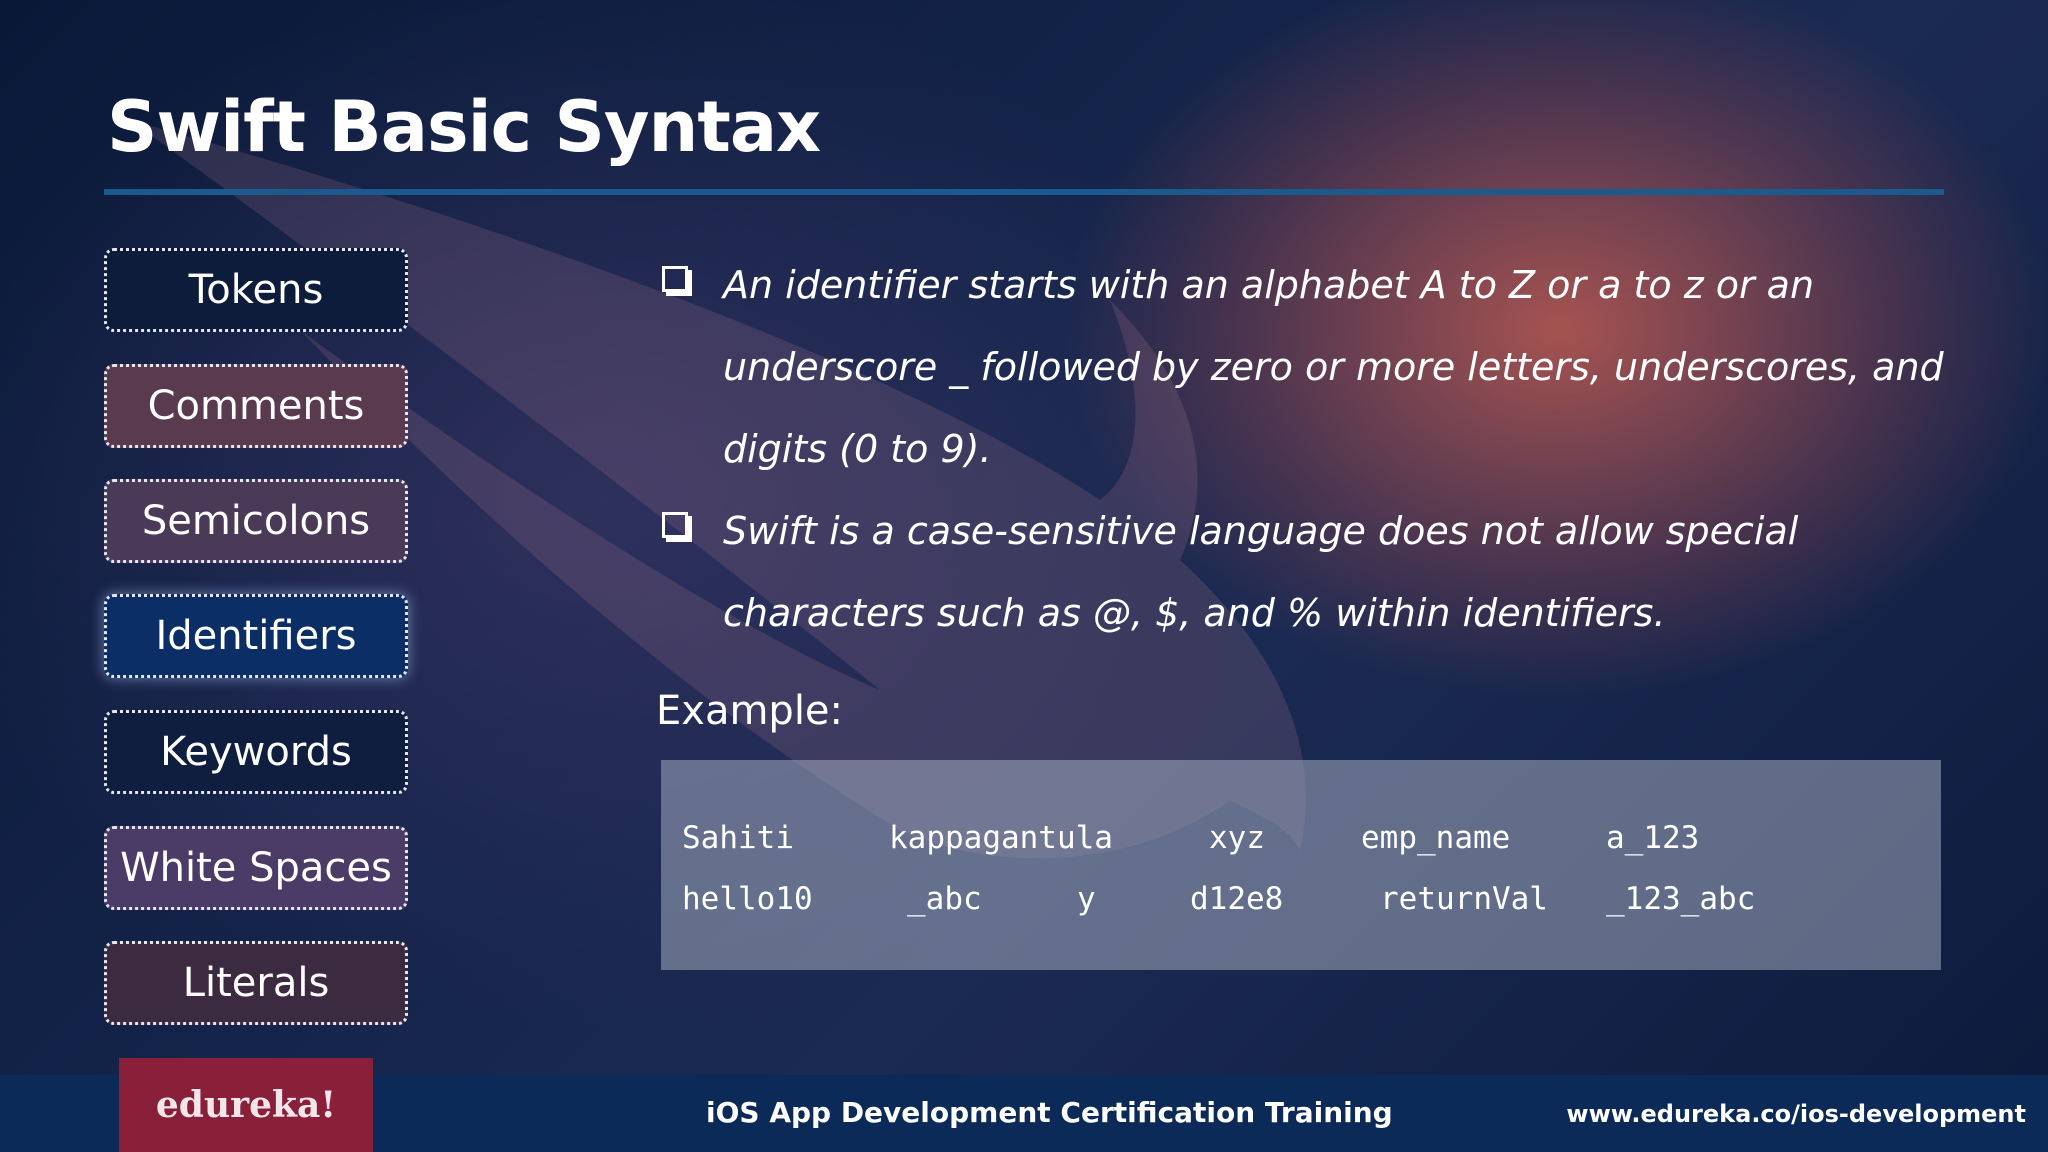 The width and height of the screenshot is (2048, 1152). I want to click on footer-url: www.edureka.co/ios-development, so click(1796, 1114).